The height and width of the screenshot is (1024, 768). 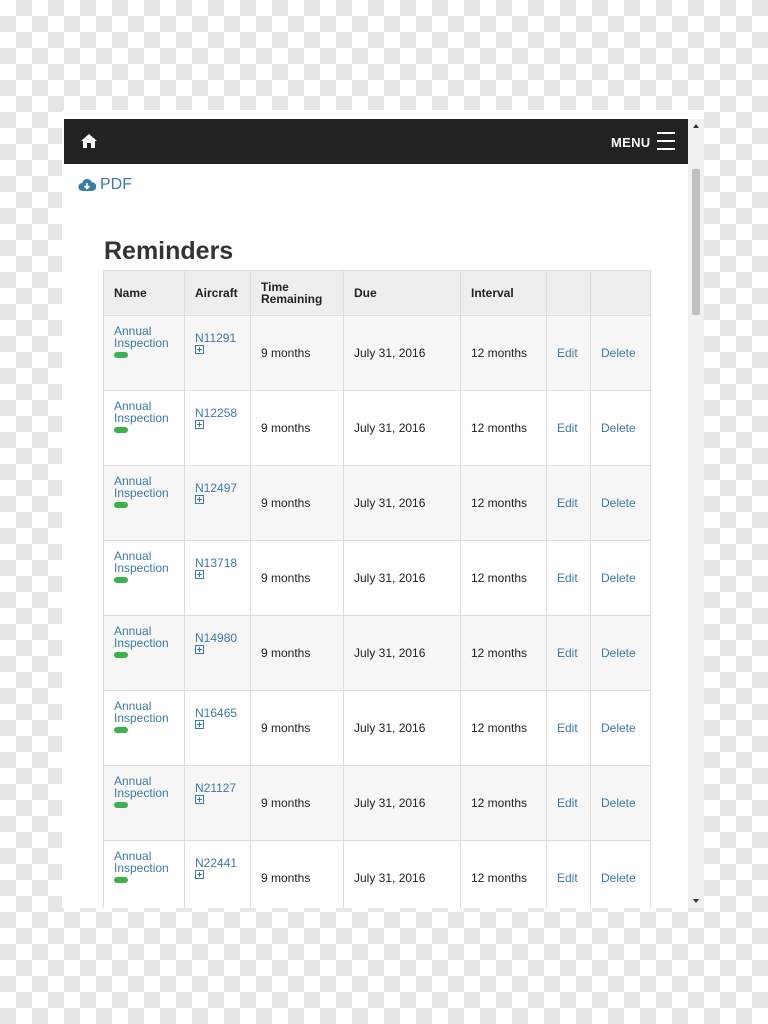 What do you see at coordinates (217, 578) in the screenshot?
I see `aircraft-cell: N13718` at bounding box center [217, 578].